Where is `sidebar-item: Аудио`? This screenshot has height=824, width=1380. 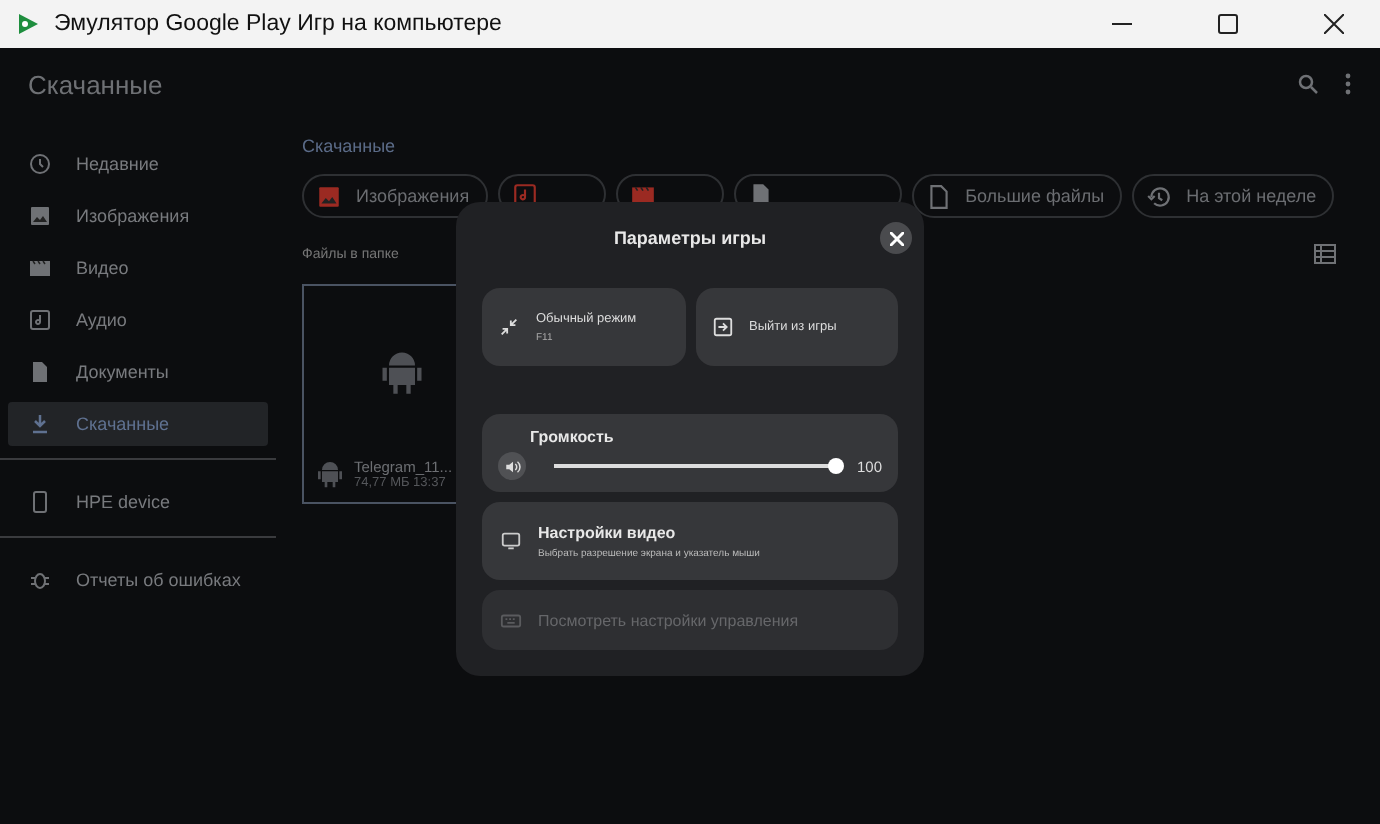
sidebar-item: Аудио is located at coordinates (138, 320).